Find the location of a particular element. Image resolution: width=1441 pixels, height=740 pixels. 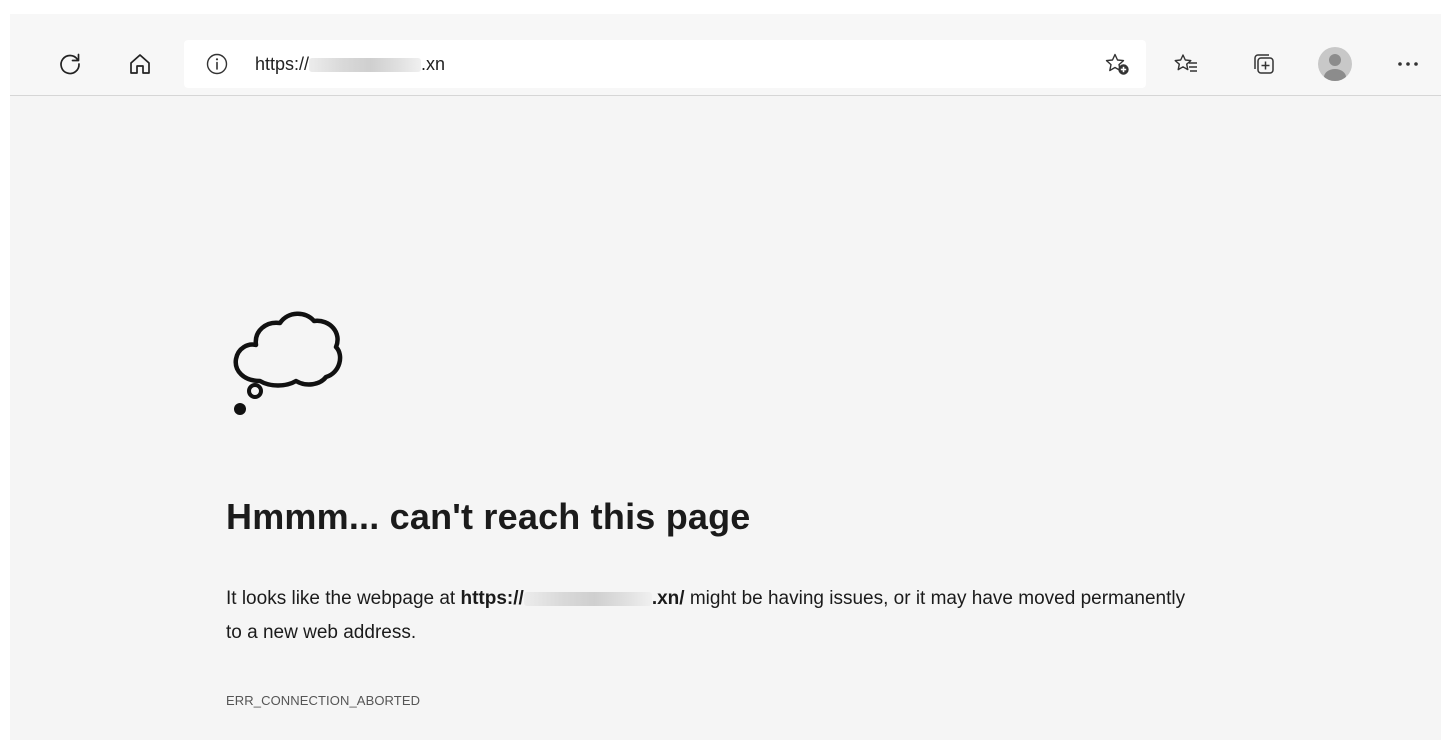

home-button is located at coordinates (140, 64).